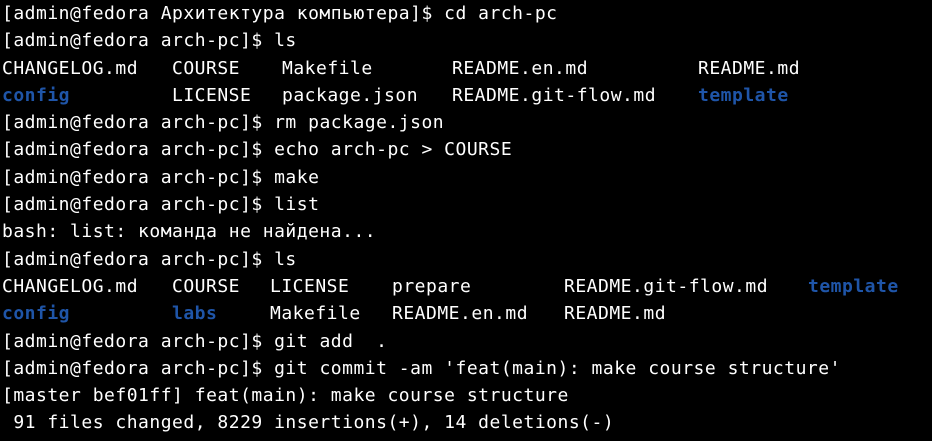  I want to click on directory-entry: labs, so click(195, 314).